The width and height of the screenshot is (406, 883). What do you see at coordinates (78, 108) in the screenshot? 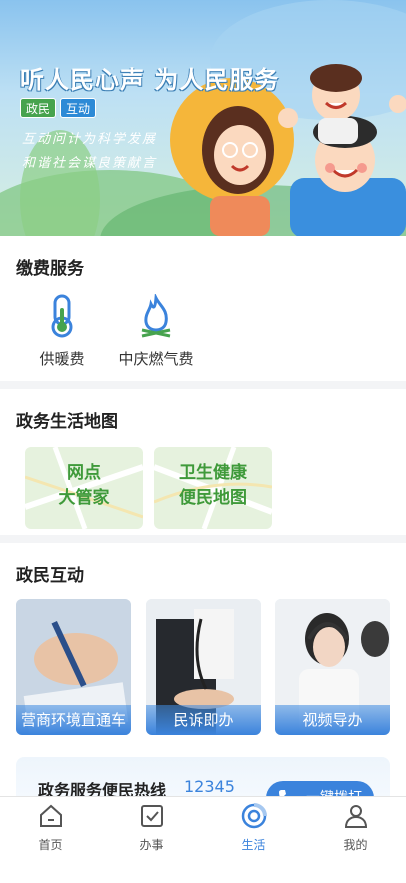
I see `tag-hudong: 互动` at bounding box center [78, 108].